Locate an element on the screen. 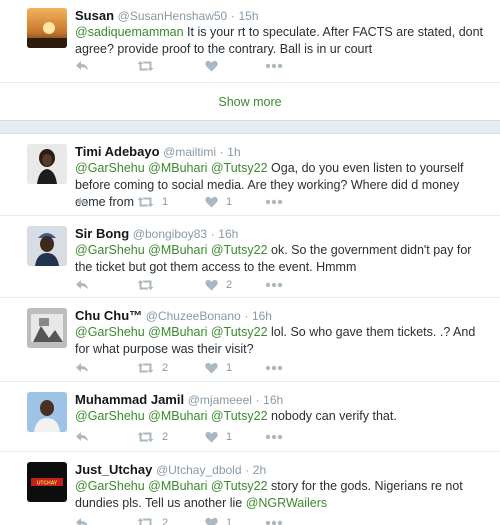  tweet-header: Sir Bong @bongiboy83 · 16h is located at coordinates (279, 233).